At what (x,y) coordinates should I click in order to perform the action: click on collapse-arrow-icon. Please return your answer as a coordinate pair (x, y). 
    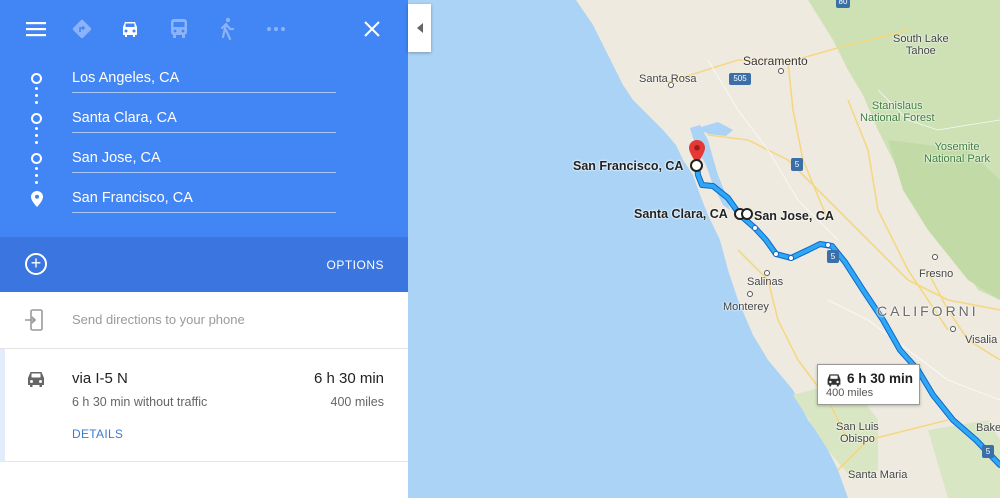
    Looking at the image, I should click on (419, 28).